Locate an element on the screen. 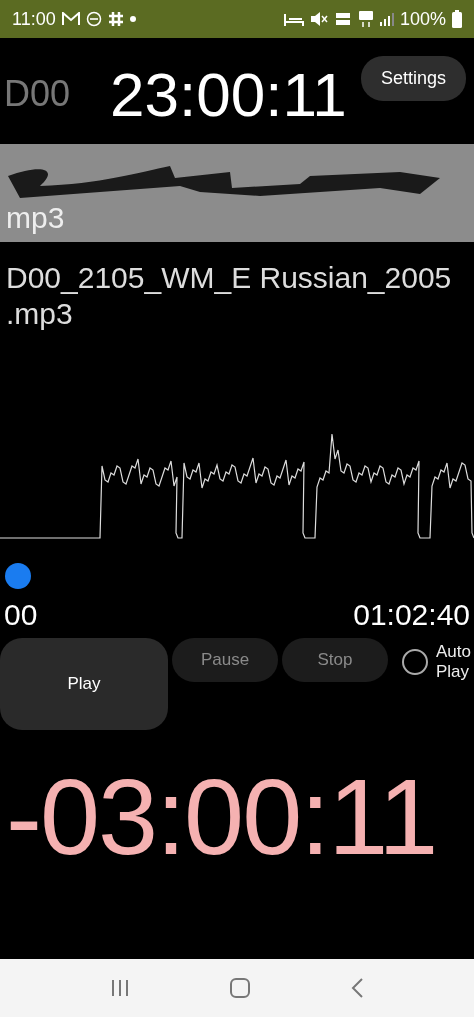 The width and height of the screenshot is (474, 1017). home-icon is located at coordinates (240, 988).